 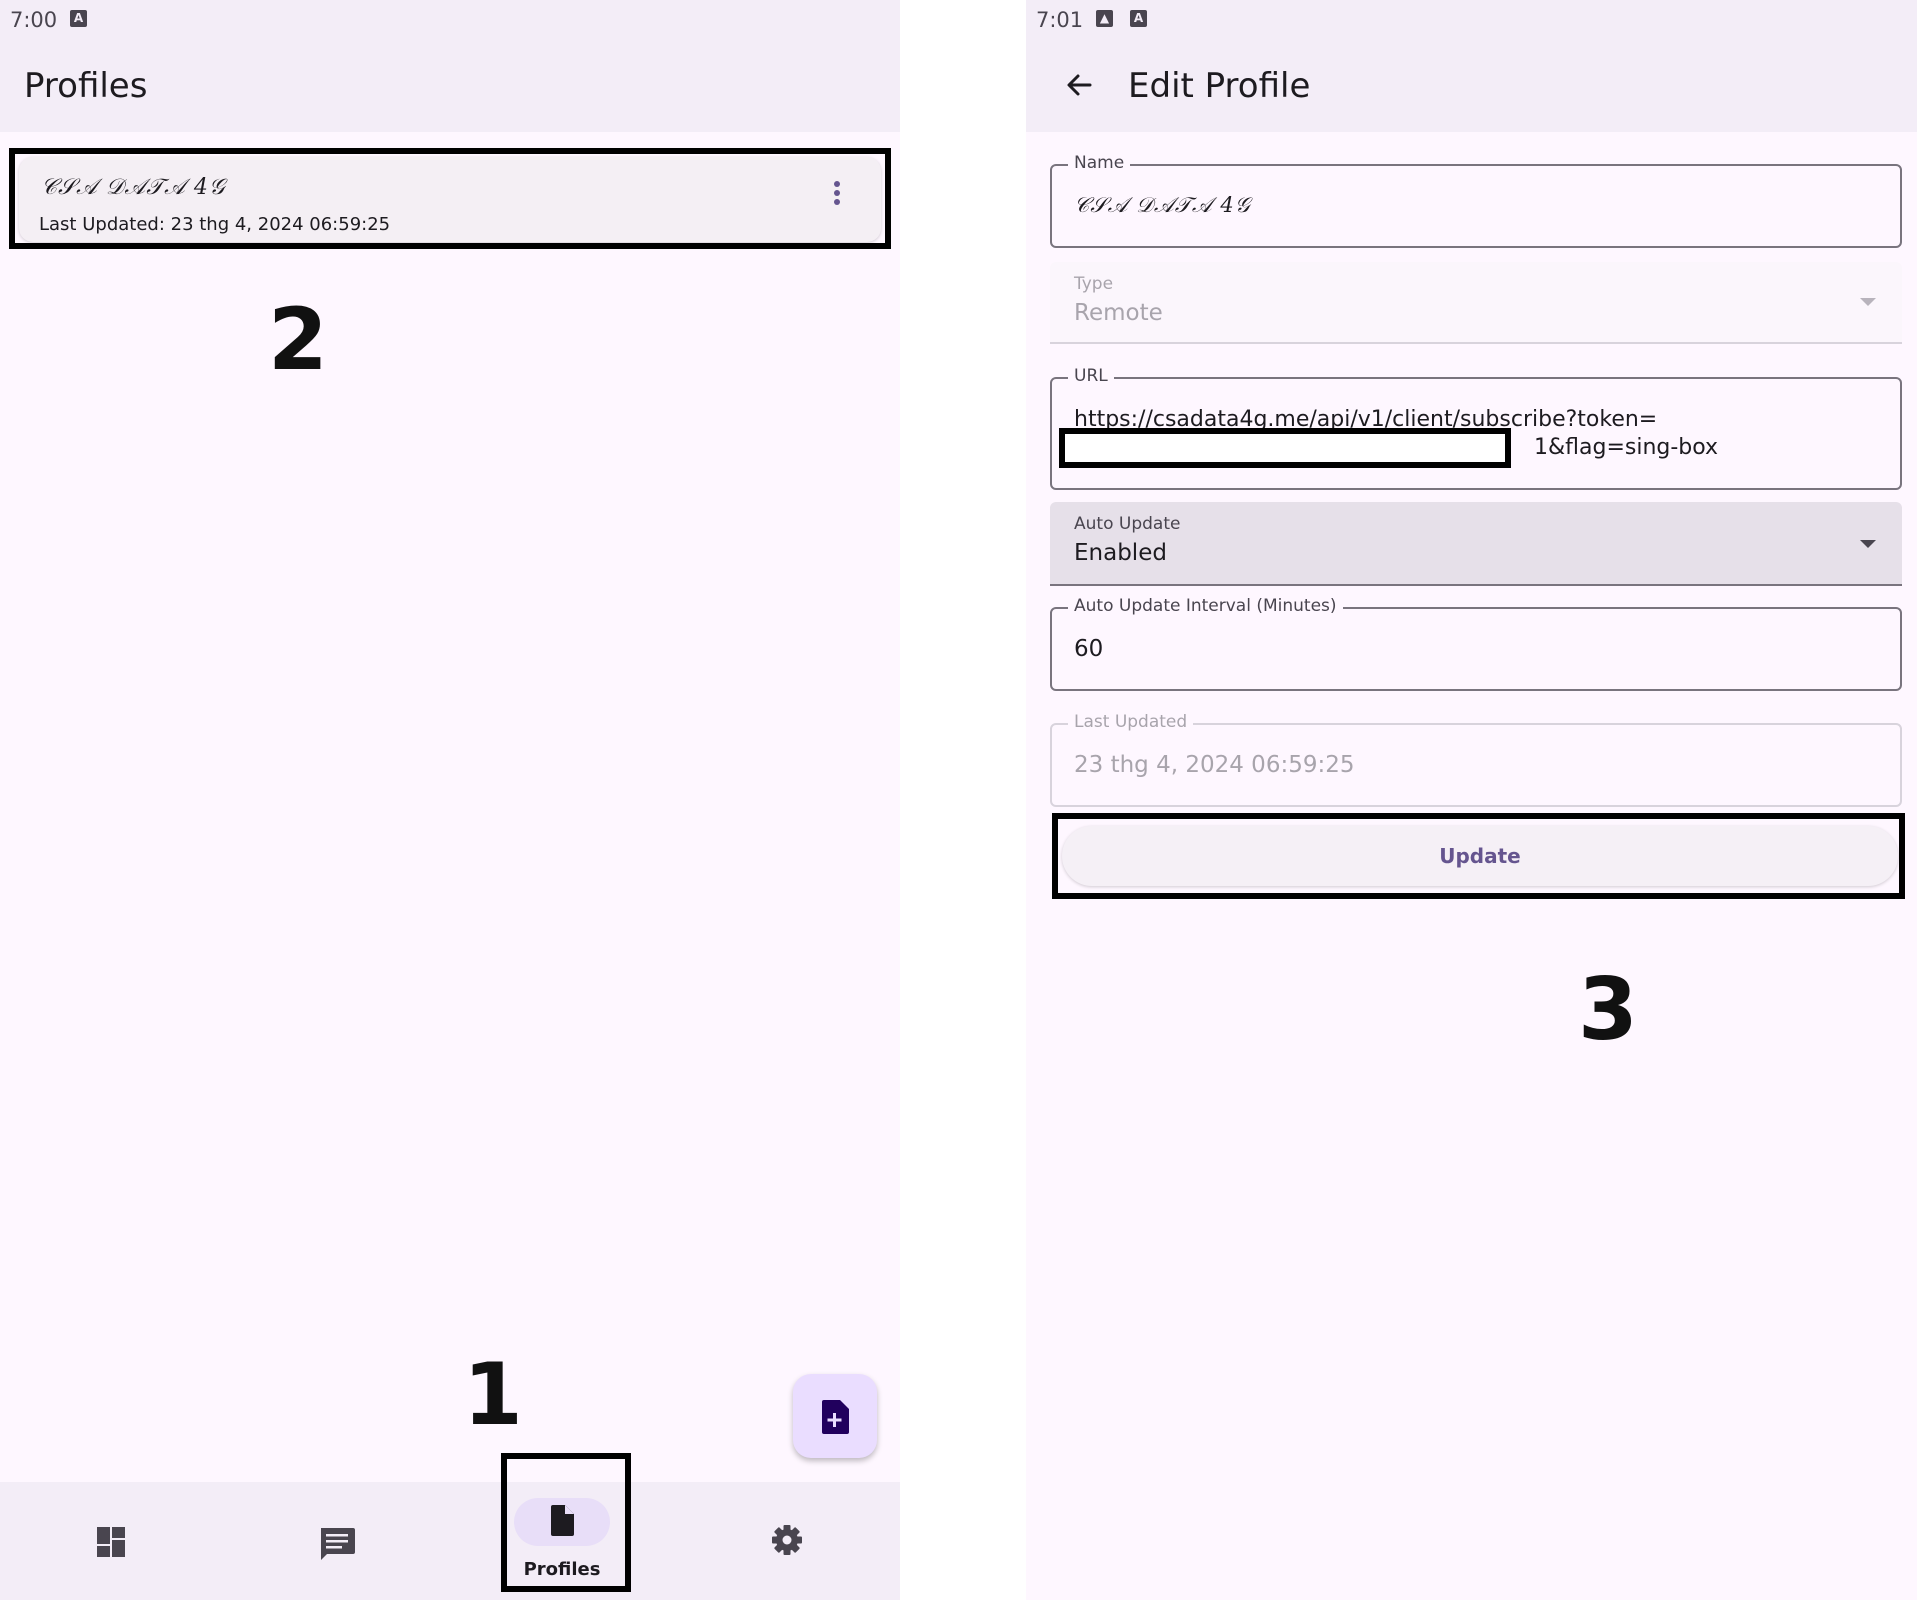 I want to click on interval-value: 60, so click(x=1089, y=649).